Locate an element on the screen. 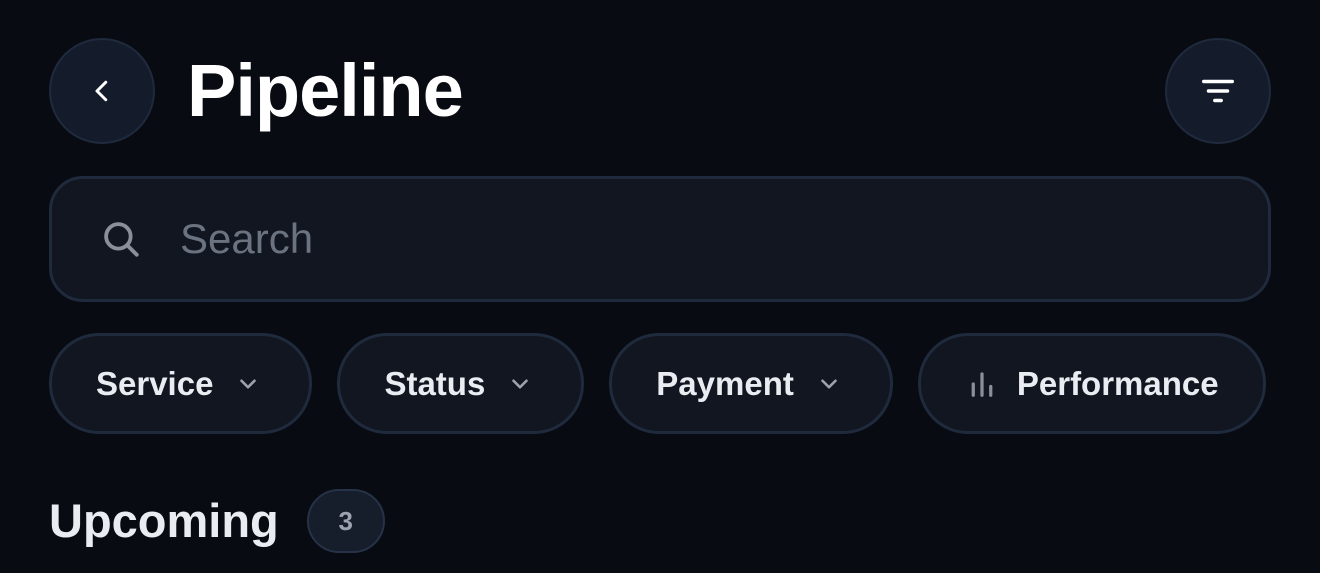 This screenshot has width=1320, height=573. filter-chip-label: Payment is located at coordinates (725, 383).